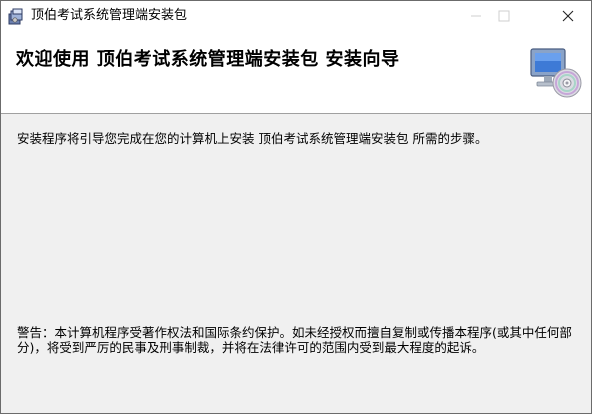 This screenshot has width=592, height=414. Describe the element at coordinates (252, 138) in the screenshot. I see `intro-text: 安装程序将引导您完成在您的计算机上安装 顶伯考试系统管理端安装包 所需的步骤。` at that location.